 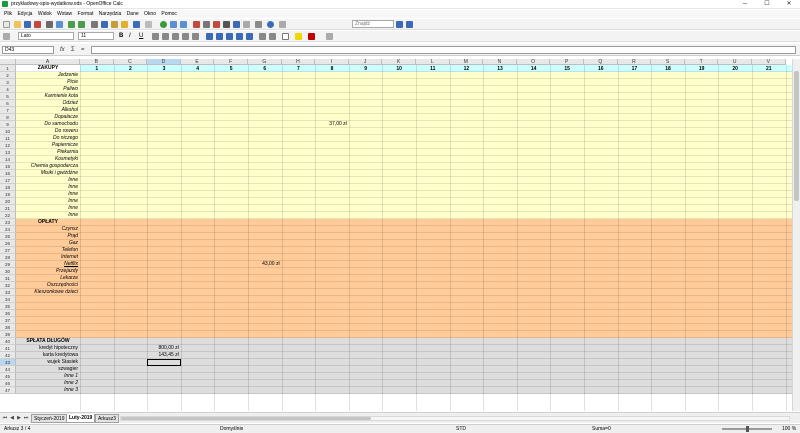 What do you see at coordinates (226, 24) in the screenshot?
I see `navigator-icon` at bounding box center [226, 24].